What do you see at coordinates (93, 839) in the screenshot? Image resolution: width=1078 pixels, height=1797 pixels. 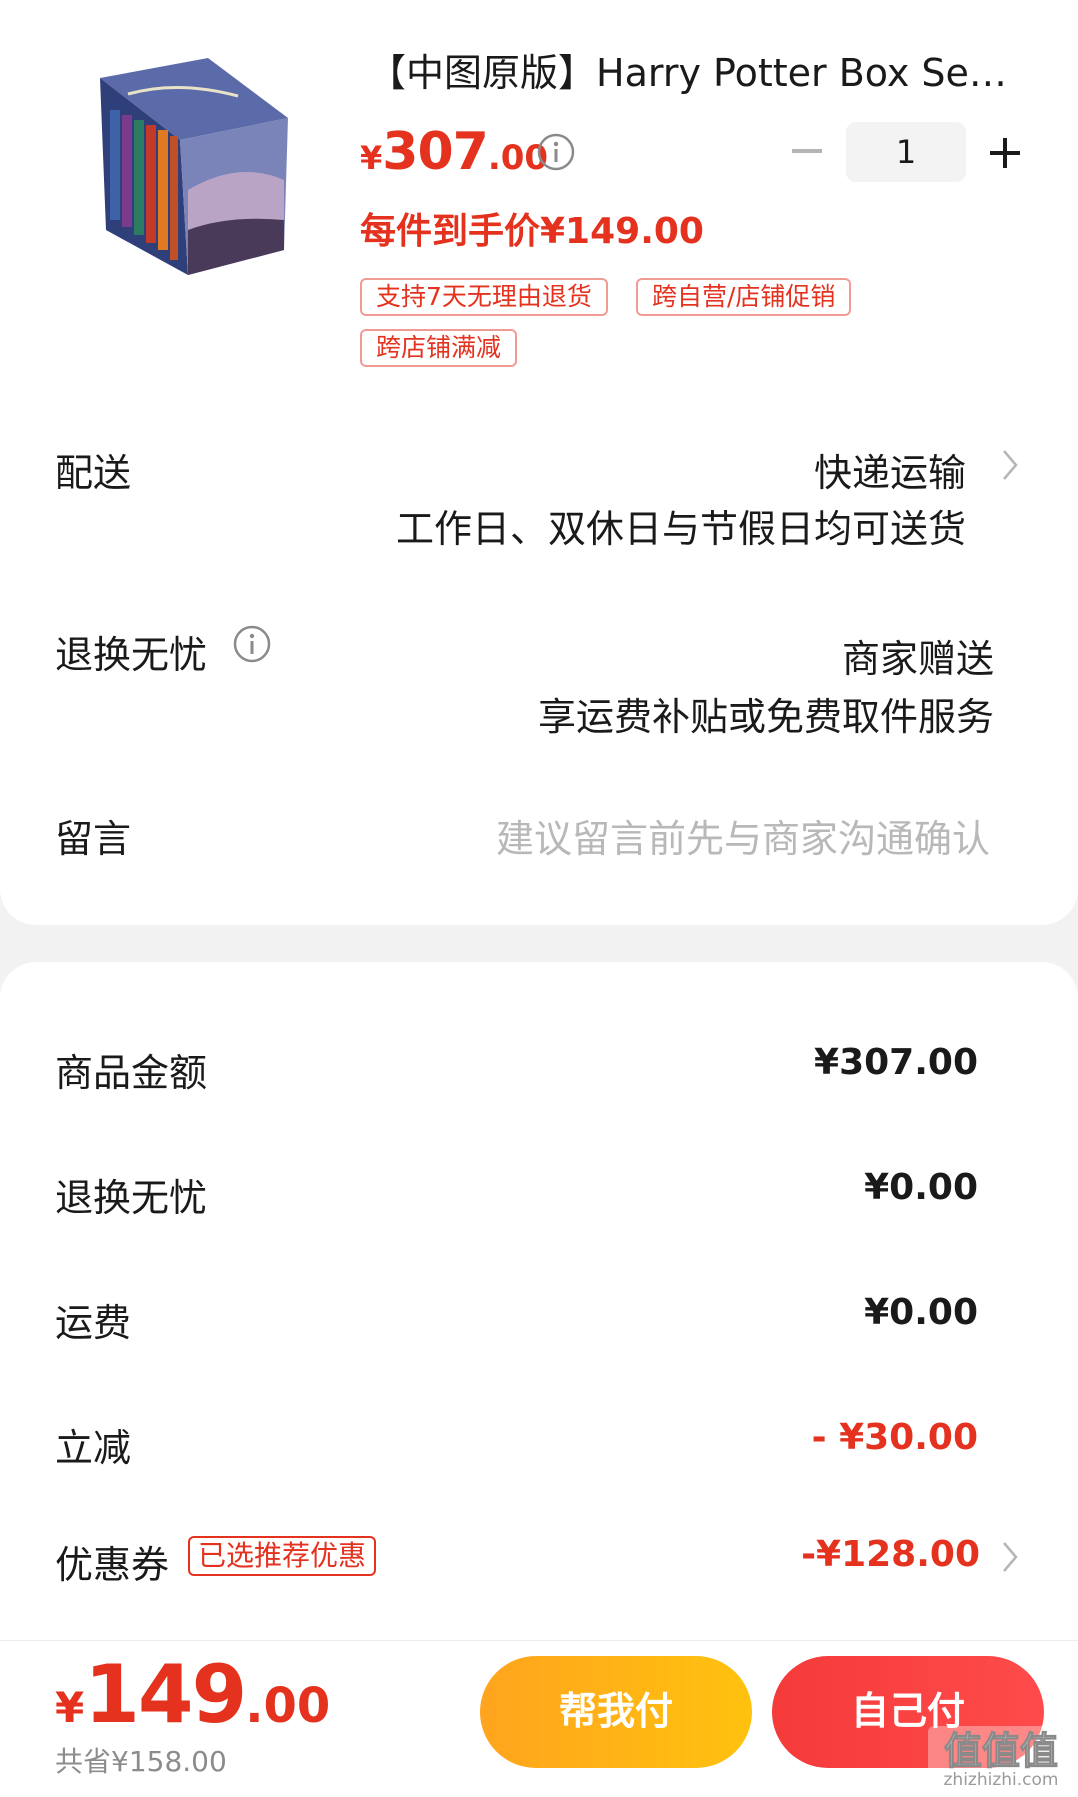 I see `message-label: 留言` at bounding box center [93, 839].